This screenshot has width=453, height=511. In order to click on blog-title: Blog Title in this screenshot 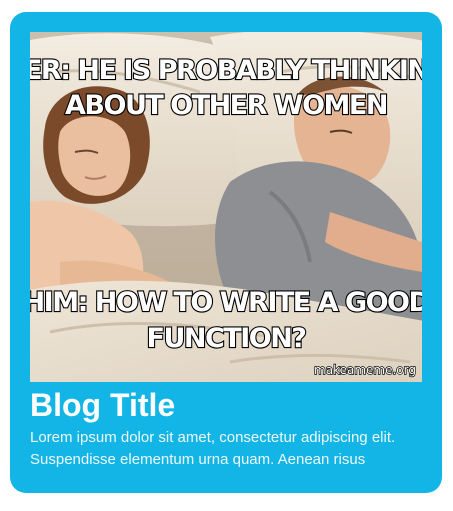, I will do `click(102, 405)`.